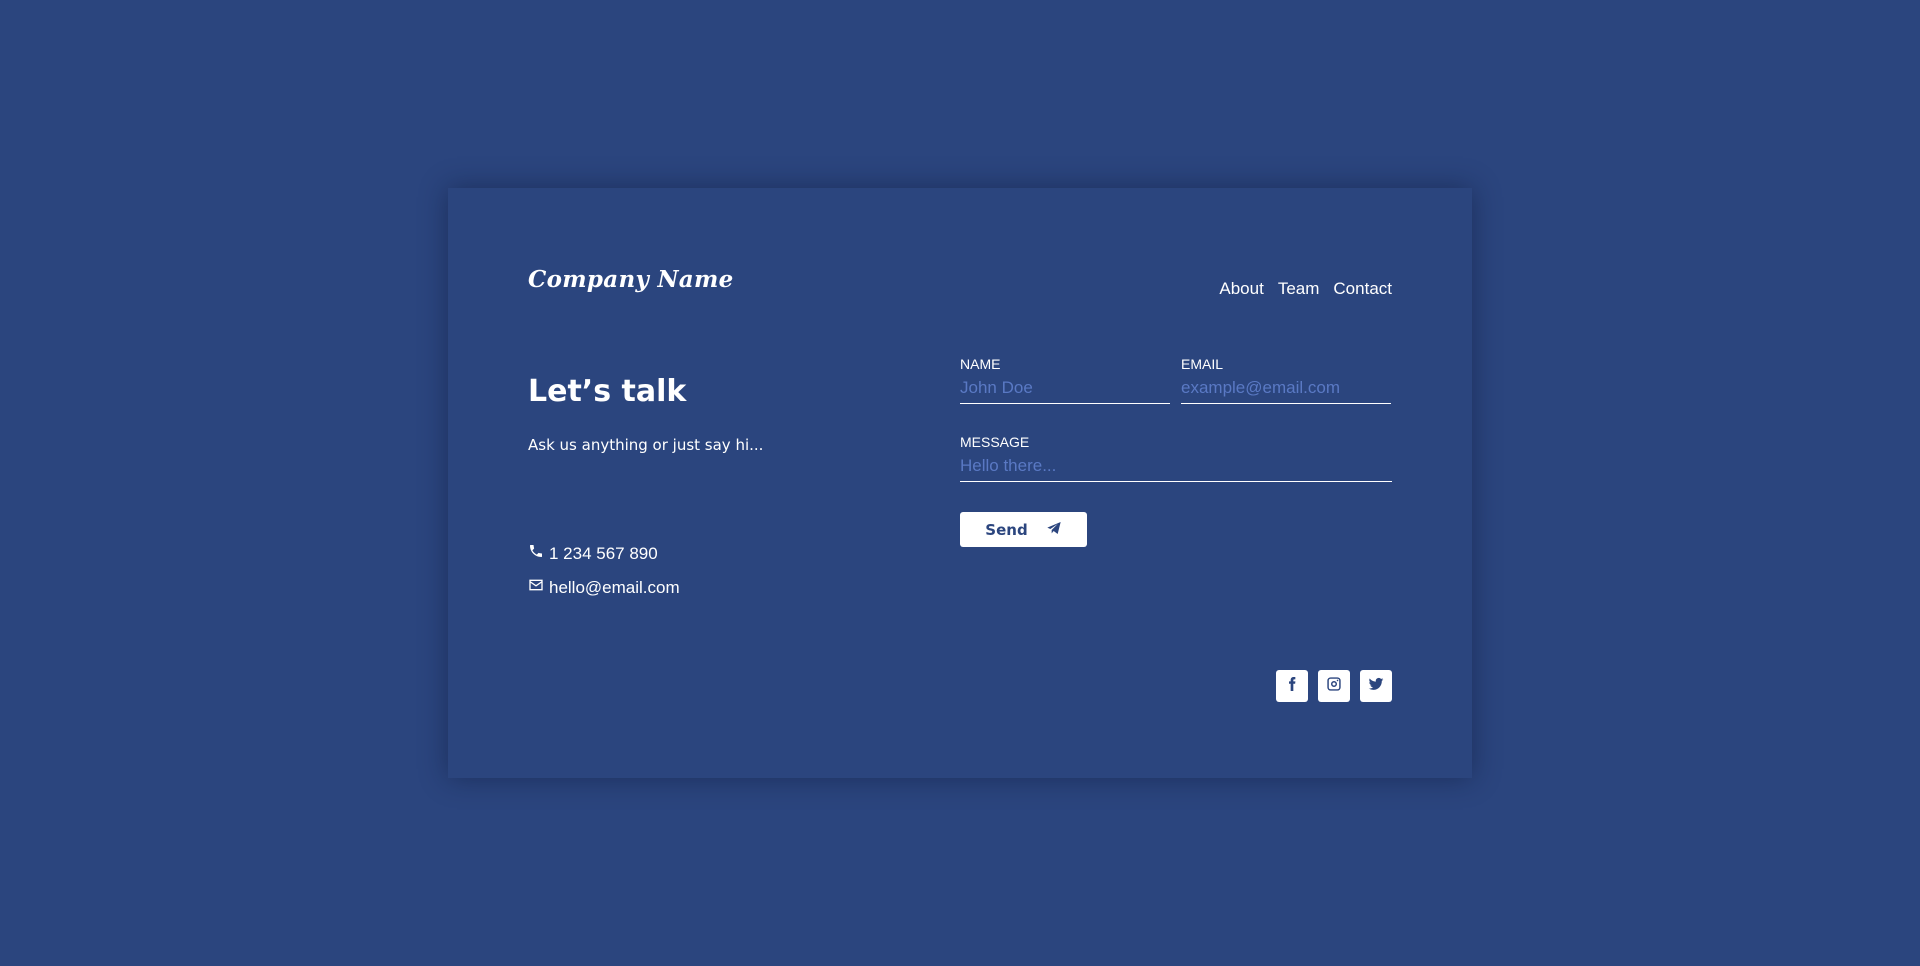  I want to click on facebook-icon, so click(1292, 686).